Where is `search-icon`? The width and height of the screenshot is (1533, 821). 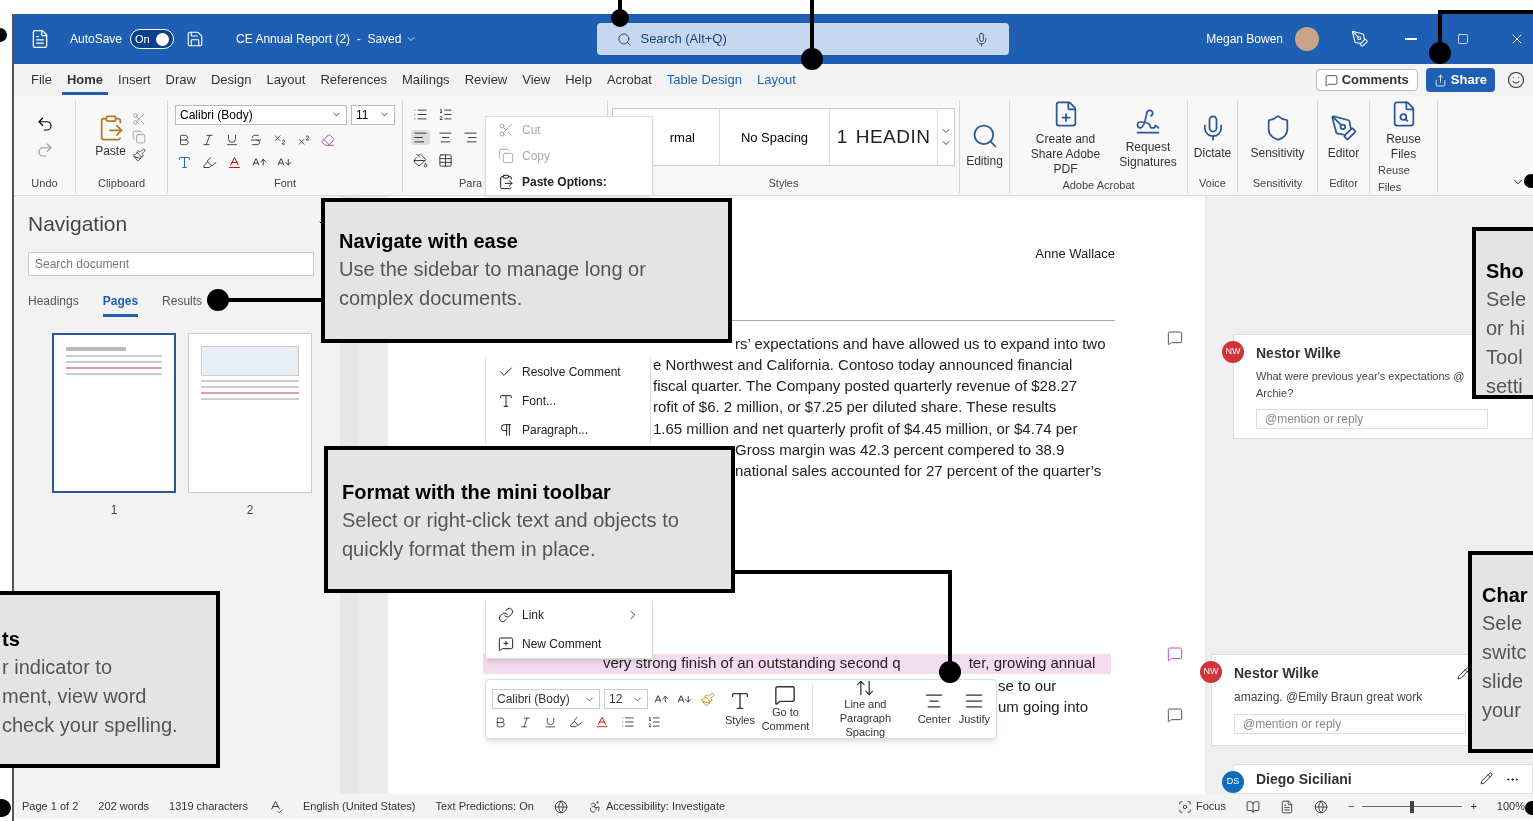 search-icon is located at coordinates (625, 39).